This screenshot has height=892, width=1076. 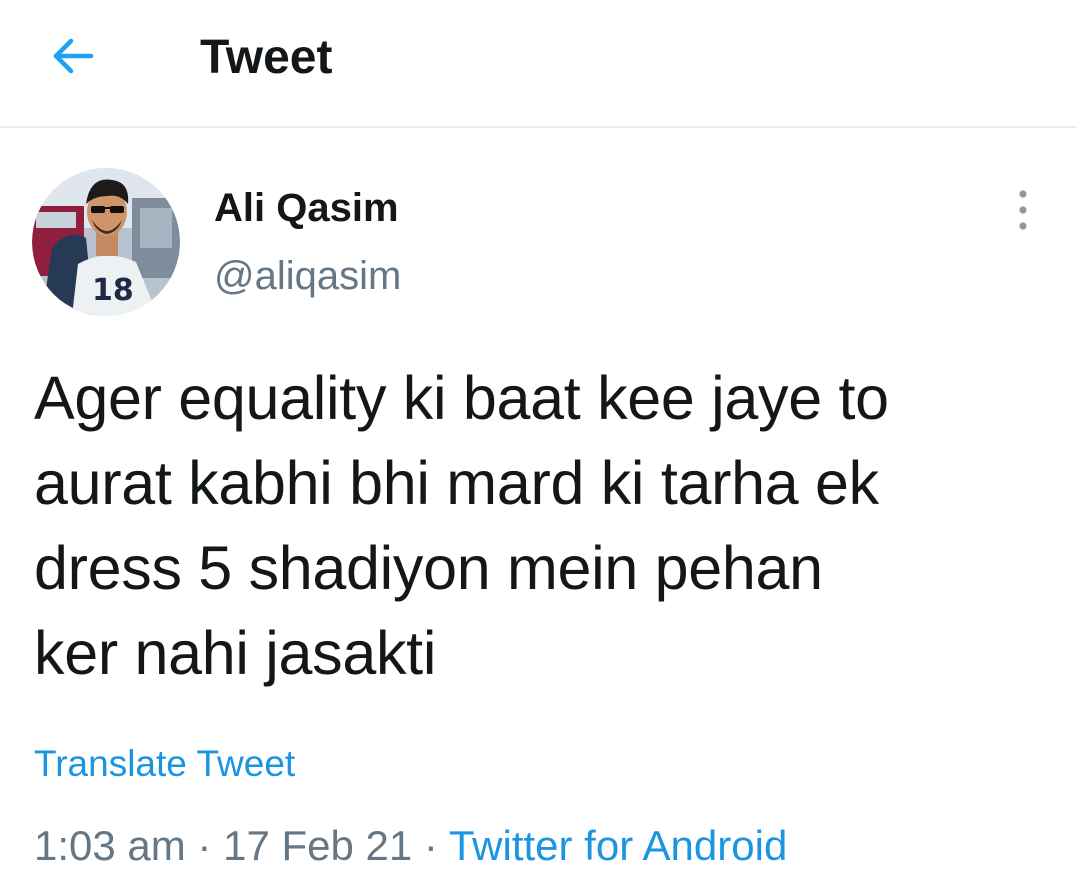 I want to click on arrow-left-icon, so click(x=73, y=56).